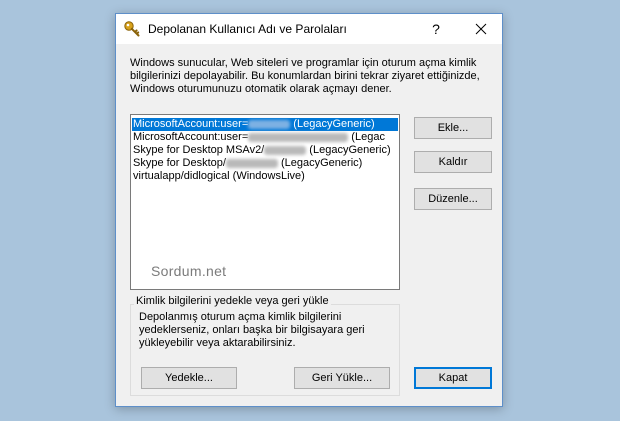 The height and width of the screenshot is (421, 620). What do you see at coordinates (179, 163) in the screenshot?
I see `credential-prefix: Skype for Desktop/` at bounding box center [179, 163].